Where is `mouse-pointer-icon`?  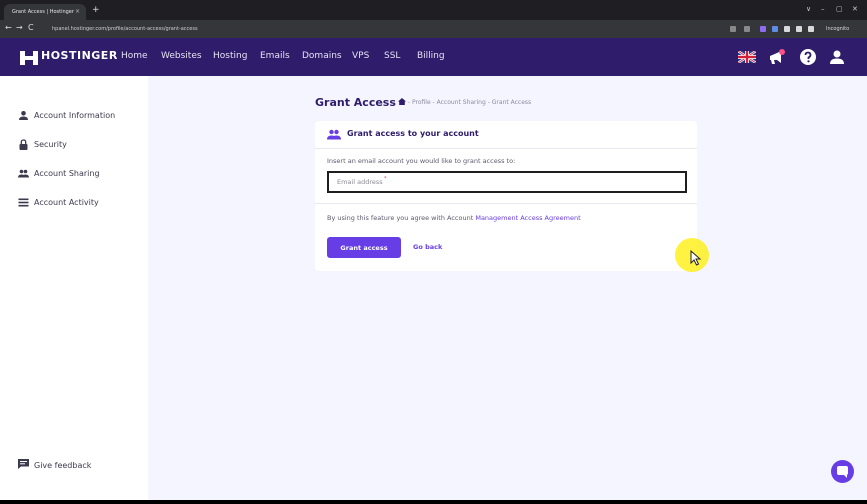 mouse-pointer-icon is located at coordinates (696, 258).